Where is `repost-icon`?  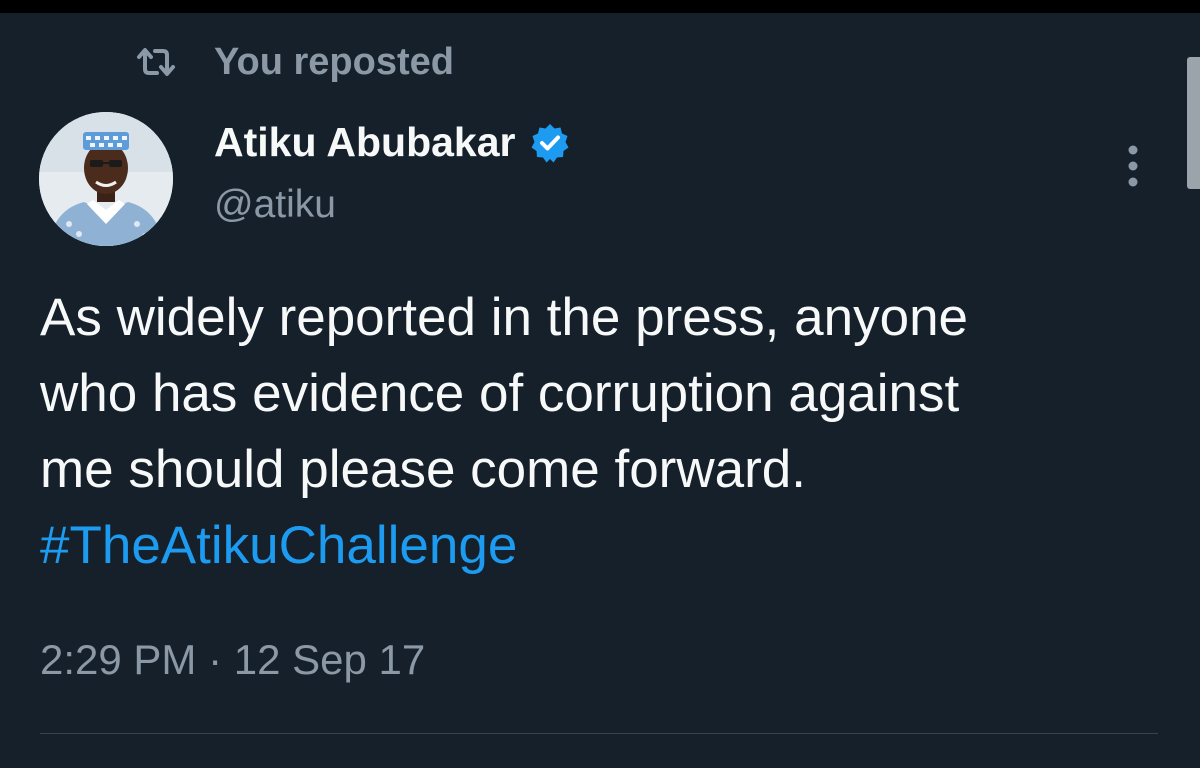 repost-icon is located at coordinates (156, 62).